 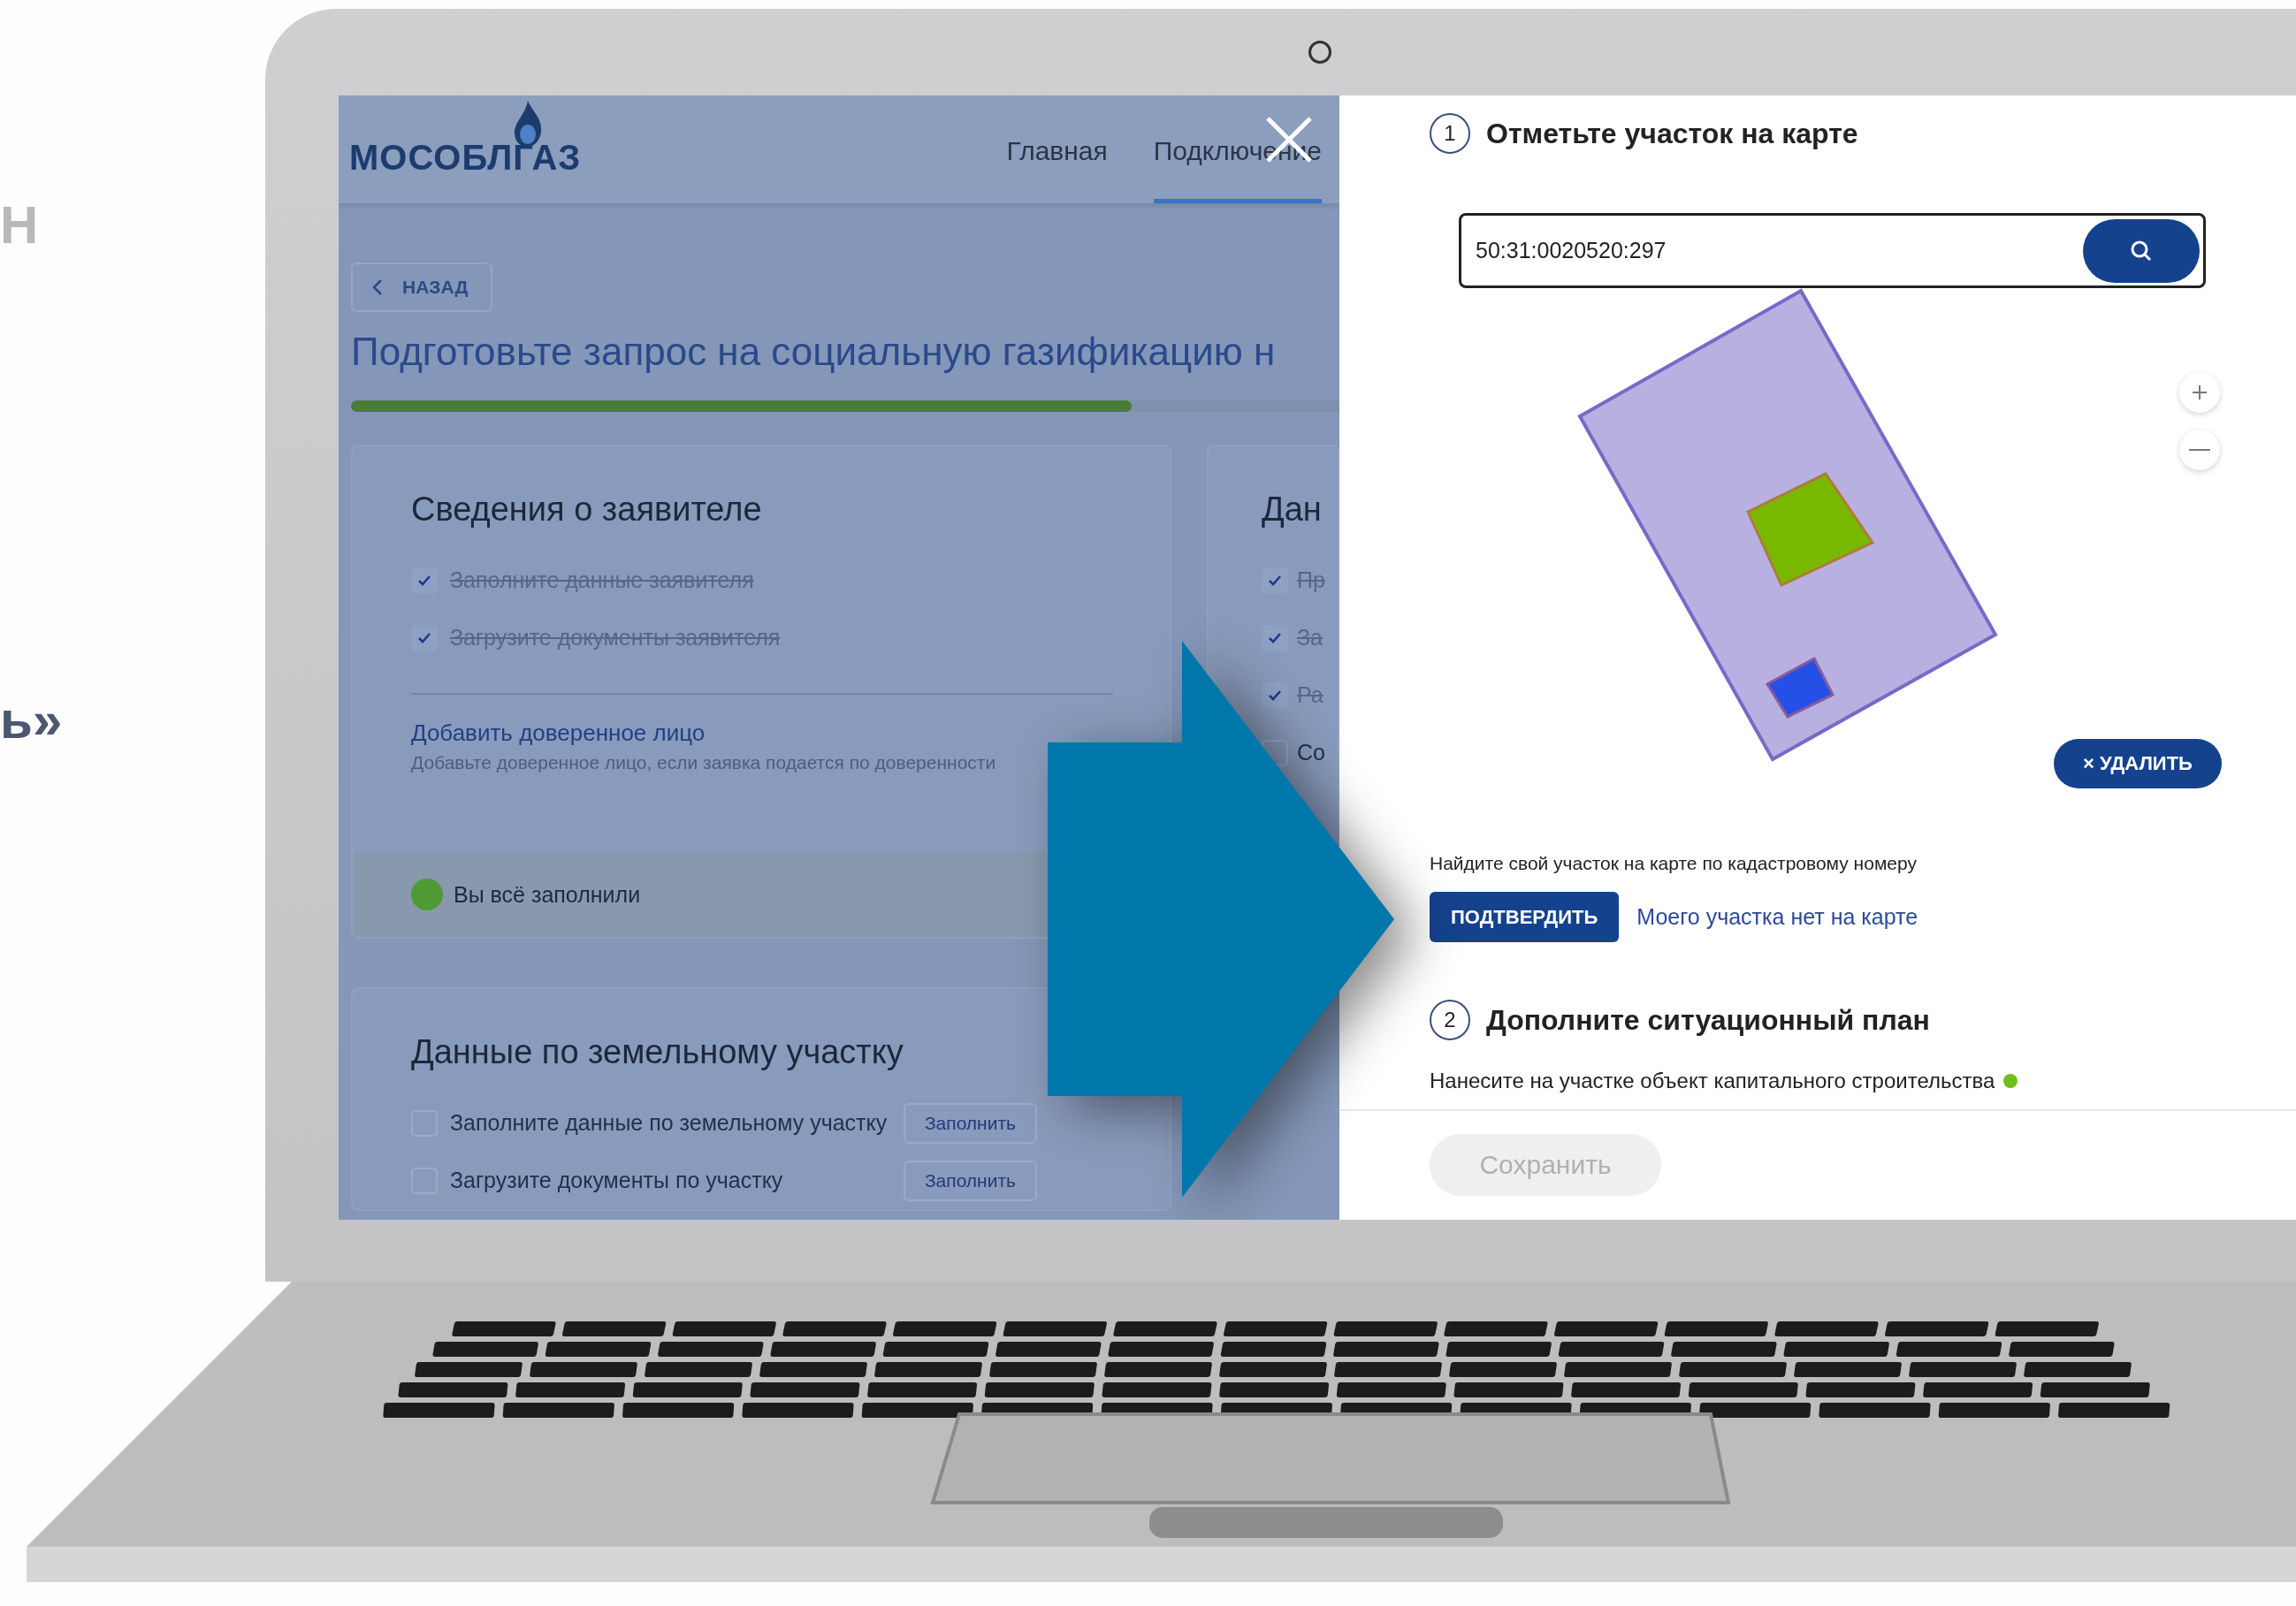 What do you see at coordinates (1311, 753) in the screenshot?
I see `task-label: Со` at bounding box center [1311, 753].